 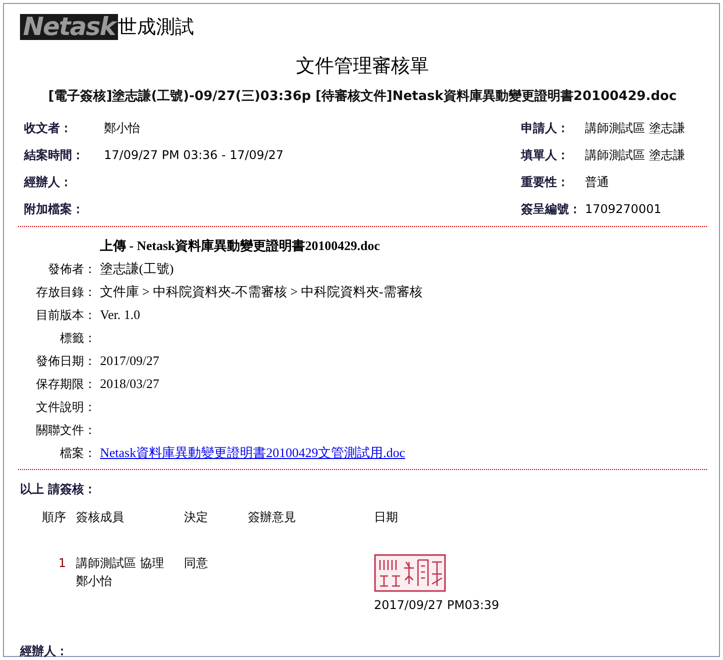 What do you see at coordinates (59, 489) in the screenshot?
I see `signoff-heading: 以上 請簽核：` at bounding box center [59, 489].